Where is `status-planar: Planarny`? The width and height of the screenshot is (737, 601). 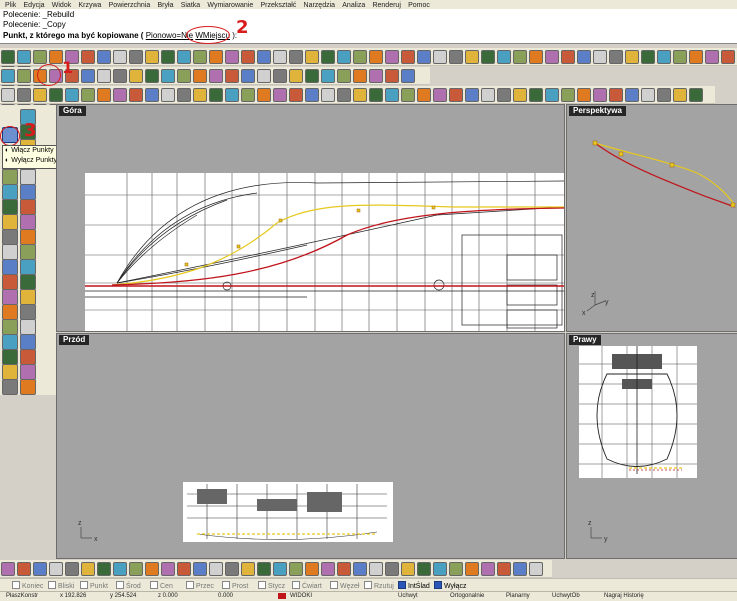 status-planar: Planarny is located at coordinates (518, 596).